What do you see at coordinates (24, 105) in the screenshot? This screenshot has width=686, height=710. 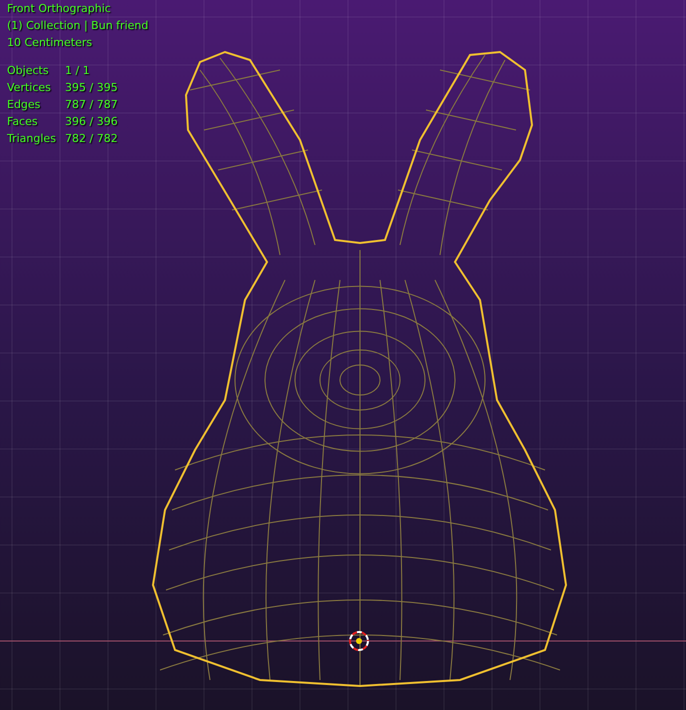 I see `stat-label: Edges` at bounding box center [24, 105].